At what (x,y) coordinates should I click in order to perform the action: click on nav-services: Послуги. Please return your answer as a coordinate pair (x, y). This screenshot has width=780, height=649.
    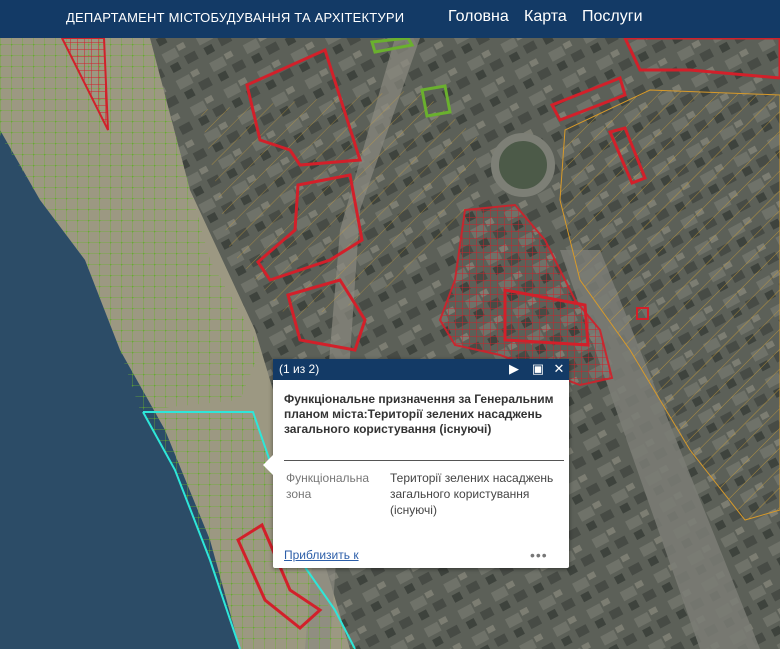
    Looking at the image, I should click on (612, 17).